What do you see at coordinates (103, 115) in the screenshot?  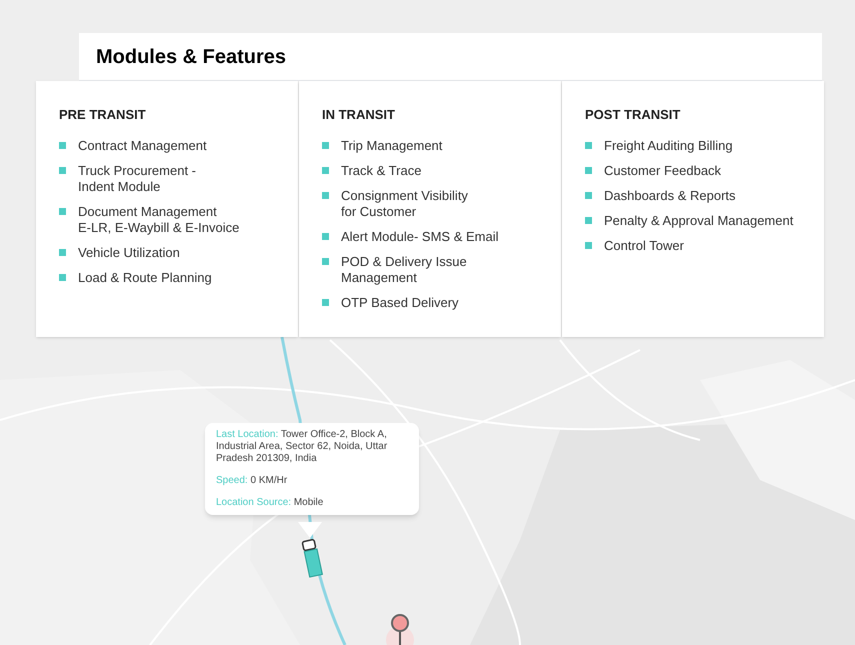 I see `column-heading: PRE TRANSIT` at bounding box center [103, 115].